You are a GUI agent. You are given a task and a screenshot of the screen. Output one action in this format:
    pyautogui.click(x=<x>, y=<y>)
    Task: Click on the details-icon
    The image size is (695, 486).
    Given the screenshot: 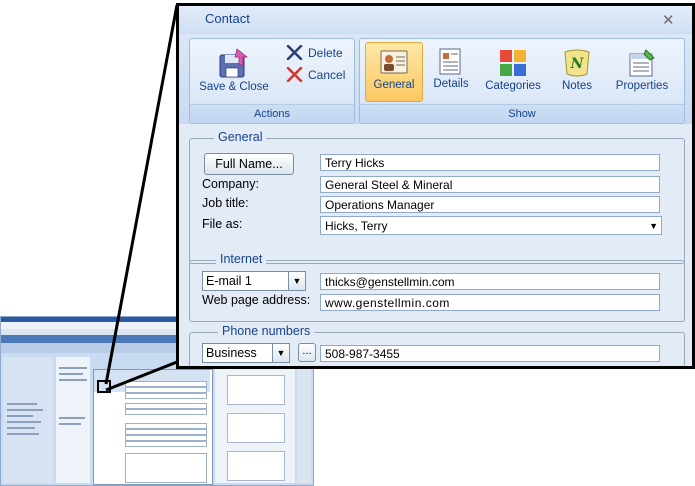 What is the action you would take?
    pyautogui.click(x=450, y=61)
    